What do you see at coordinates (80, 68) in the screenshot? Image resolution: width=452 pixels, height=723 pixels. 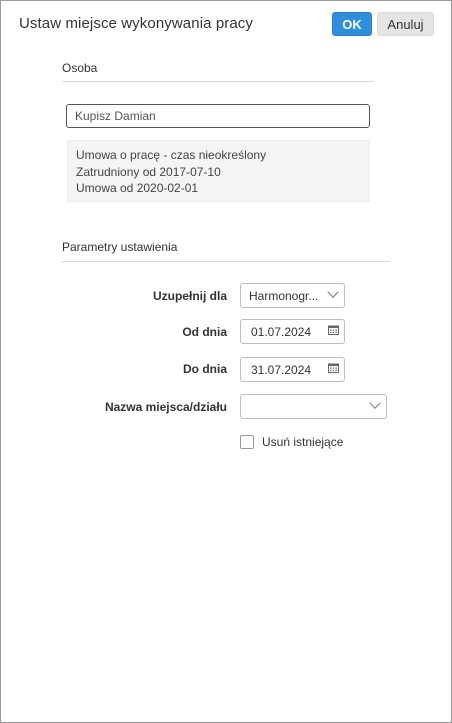 I see `person-section-title: Osoba` at bounding box center [80, 68].